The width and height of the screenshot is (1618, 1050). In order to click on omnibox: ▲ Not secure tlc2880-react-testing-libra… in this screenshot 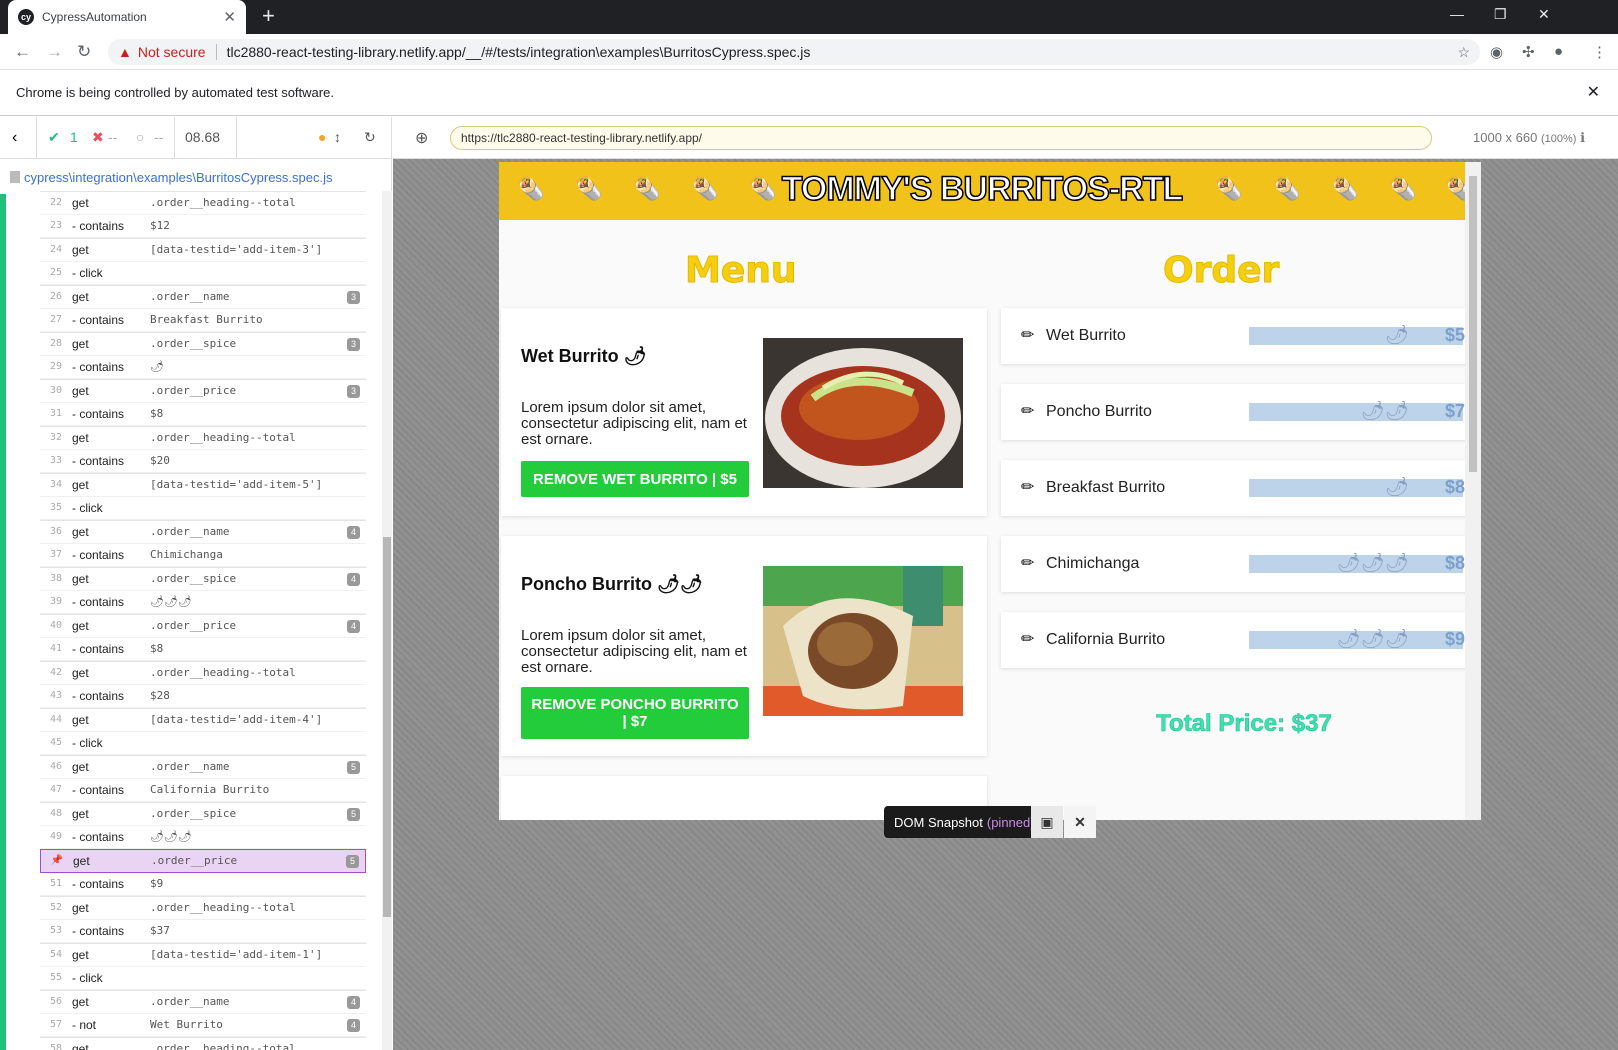, I will do `click(794, 52)`.